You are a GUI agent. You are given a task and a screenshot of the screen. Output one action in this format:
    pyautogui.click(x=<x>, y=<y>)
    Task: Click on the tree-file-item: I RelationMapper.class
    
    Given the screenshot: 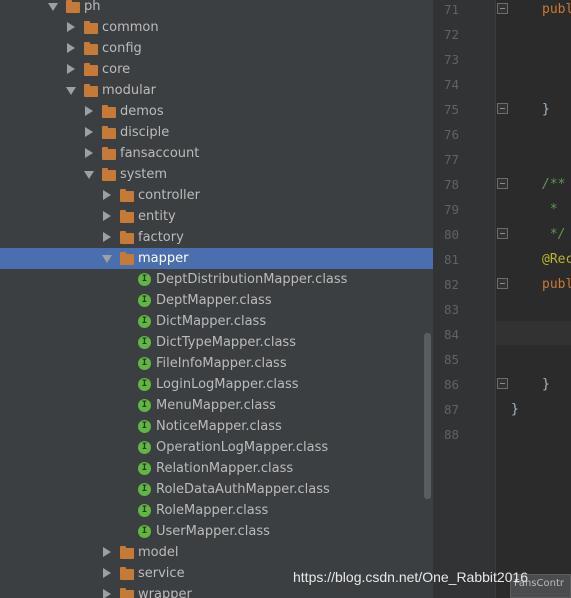 What is the action you would take?
    pyautogui.click(x=216, y=468)
    